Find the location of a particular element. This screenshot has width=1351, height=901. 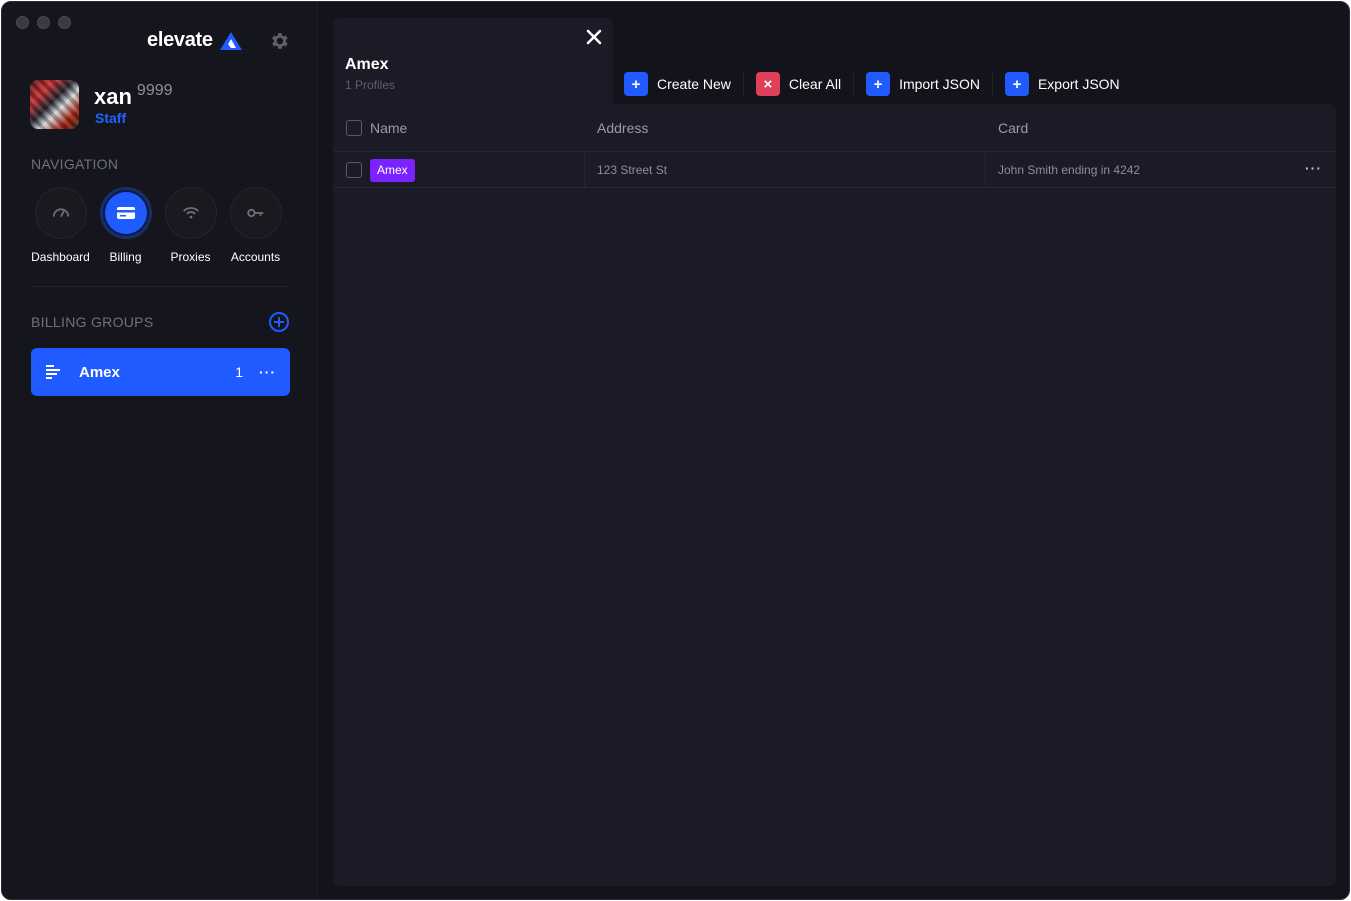

table-header: Name Address Card is located at coordinates (834, 128).